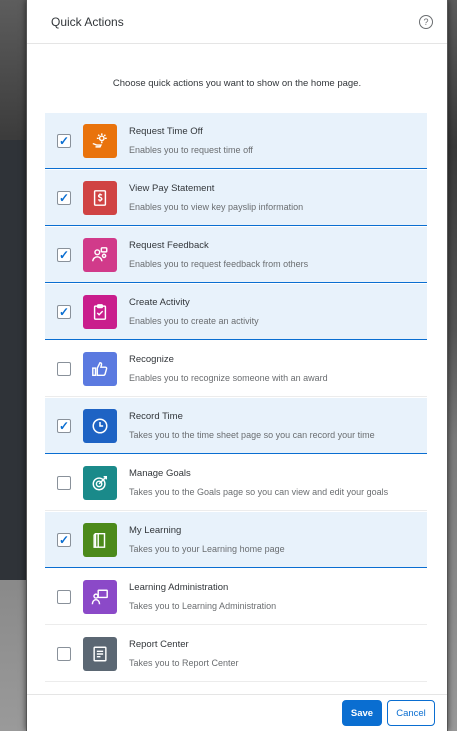 Image resolution: width=457 pixels, height=731 pixels. Describe the element at coordinates (191, 150) in the screenshot. I see `quick-action-description: Enables you to request time off` at that location.